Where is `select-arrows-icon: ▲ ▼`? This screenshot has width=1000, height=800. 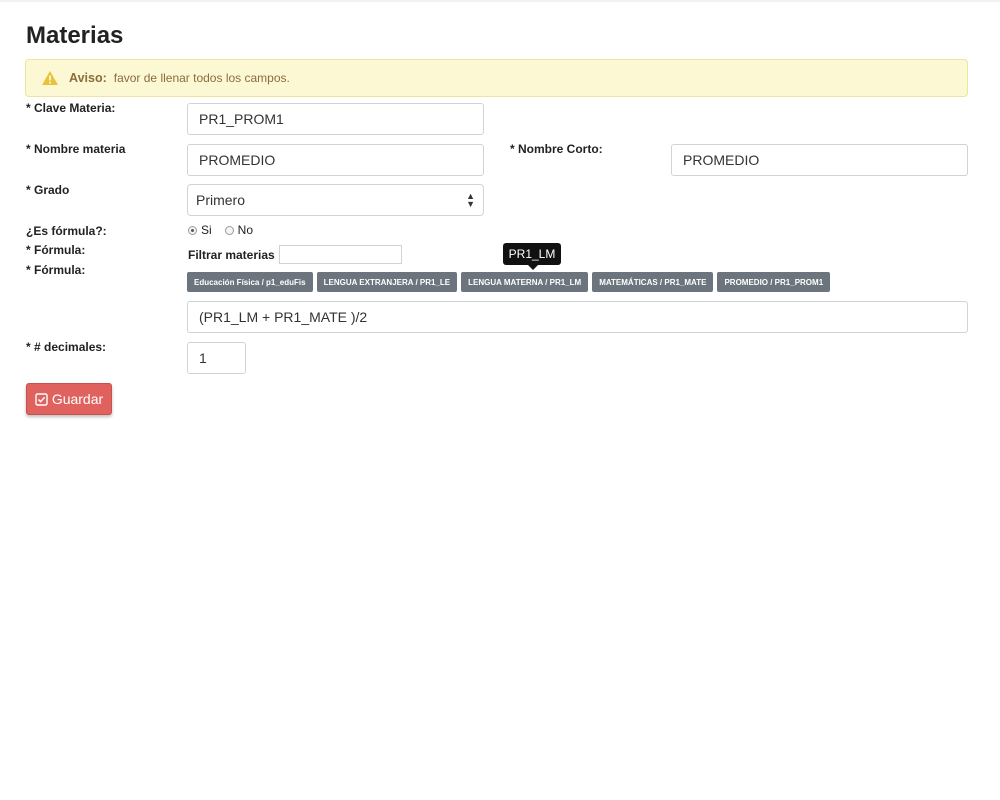
select-arrows-icon: ▲ ▼ is located at coordinates (470, 200).